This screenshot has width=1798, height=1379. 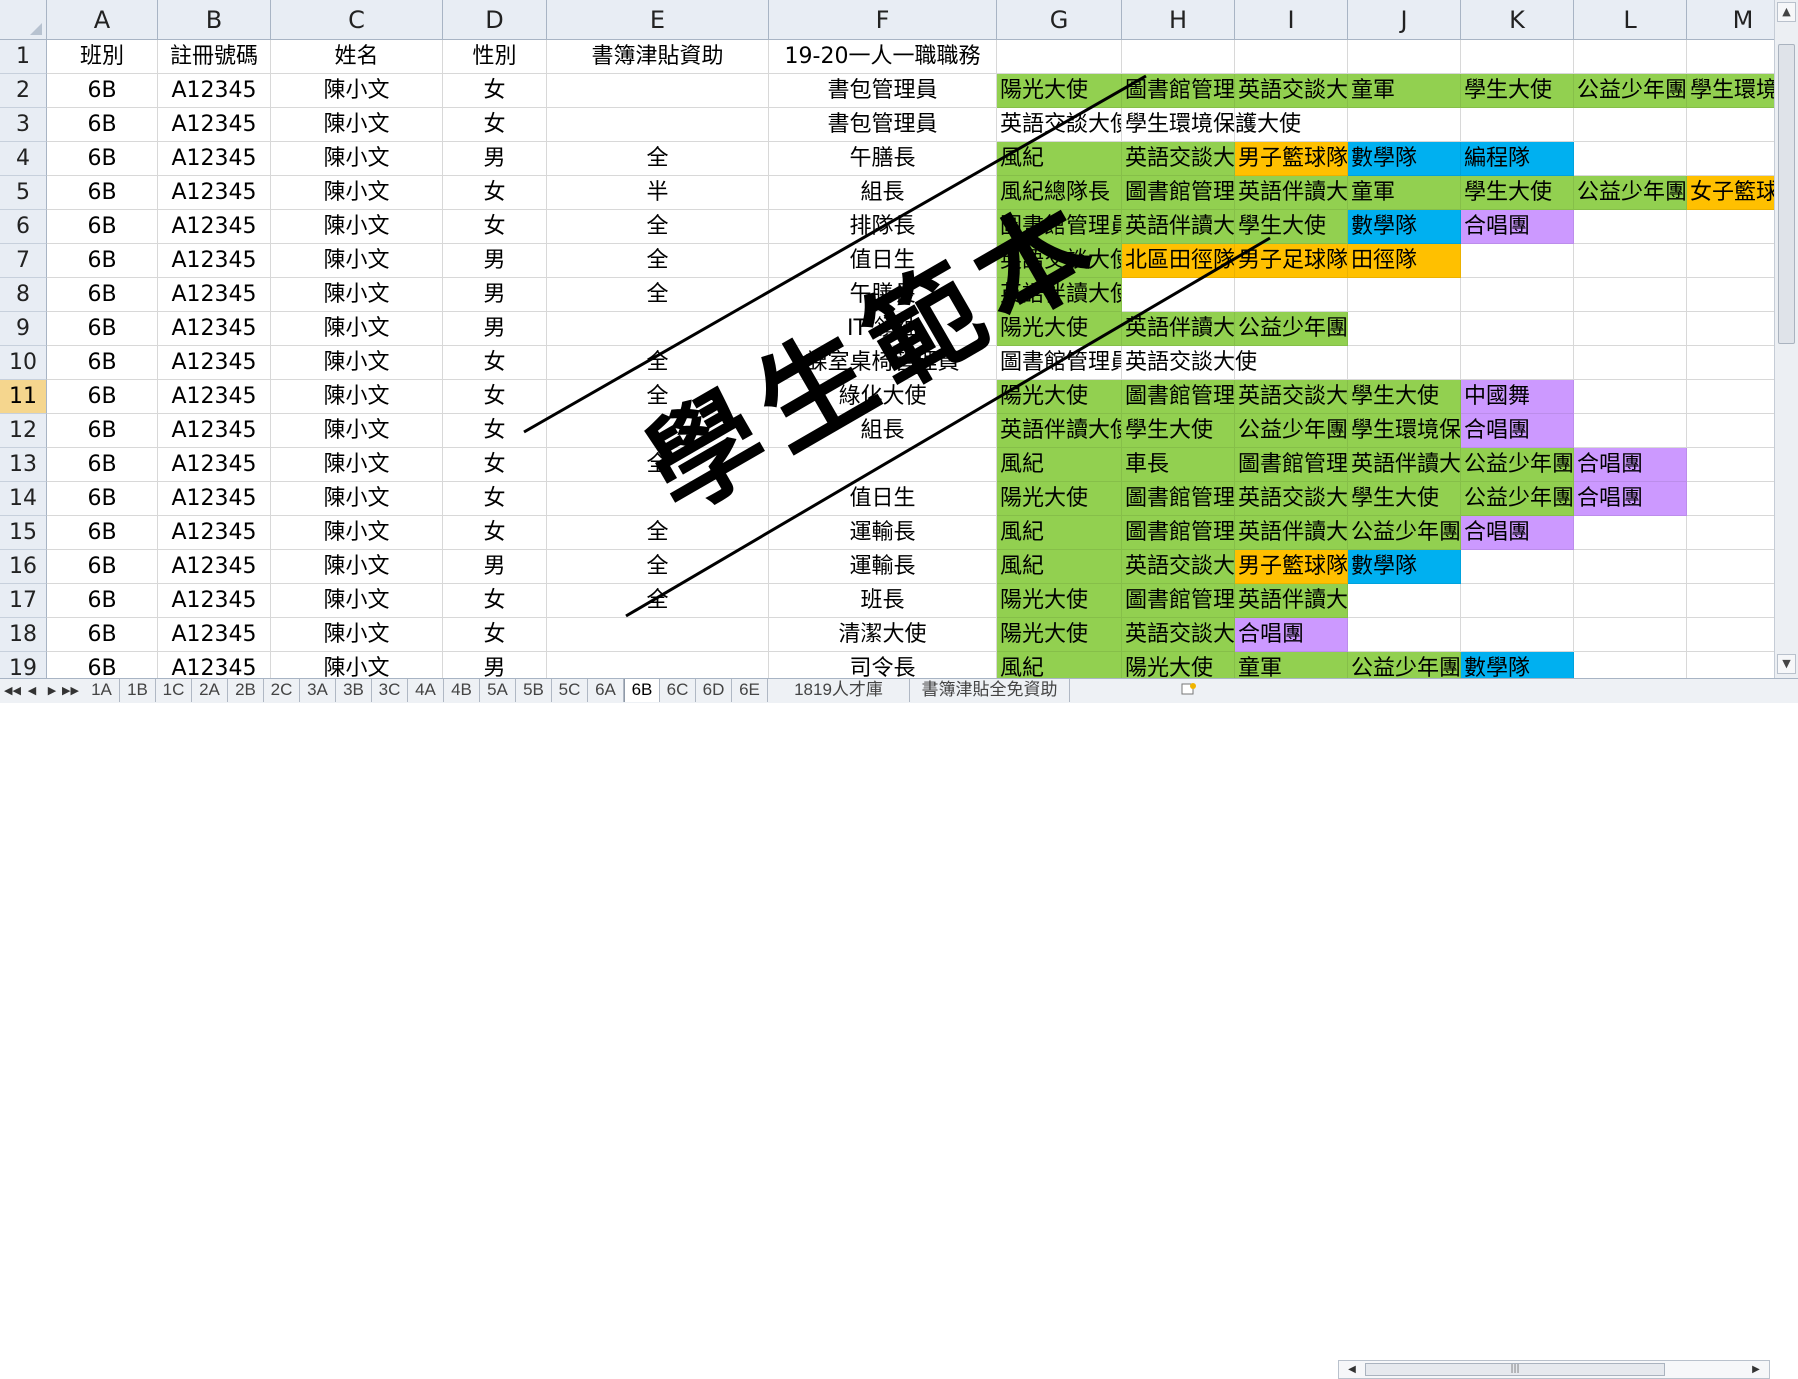 I want to click on cell-i19: 童軍, so click(x=1291, y=665).